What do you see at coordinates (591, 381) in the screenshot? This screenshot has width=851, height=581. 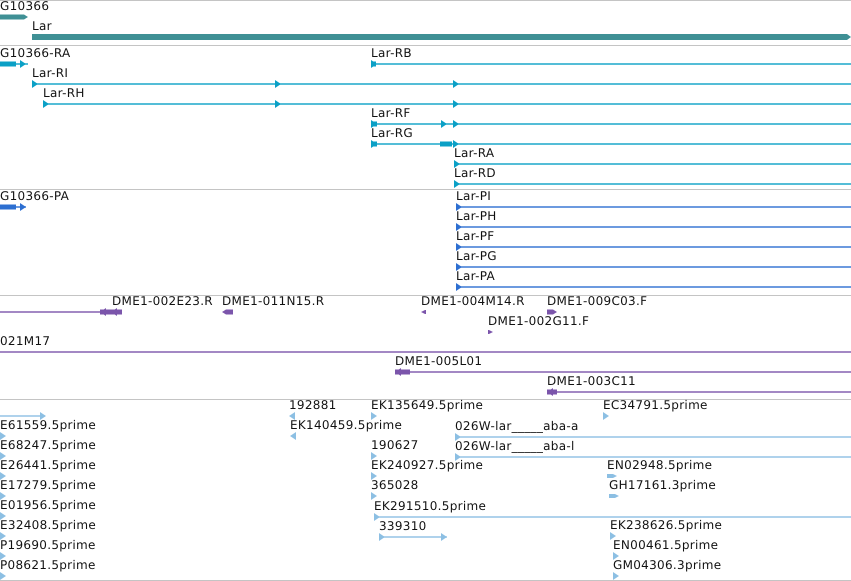 I see `feature-label: DME1-003C11` at bounding box center [591, 381].